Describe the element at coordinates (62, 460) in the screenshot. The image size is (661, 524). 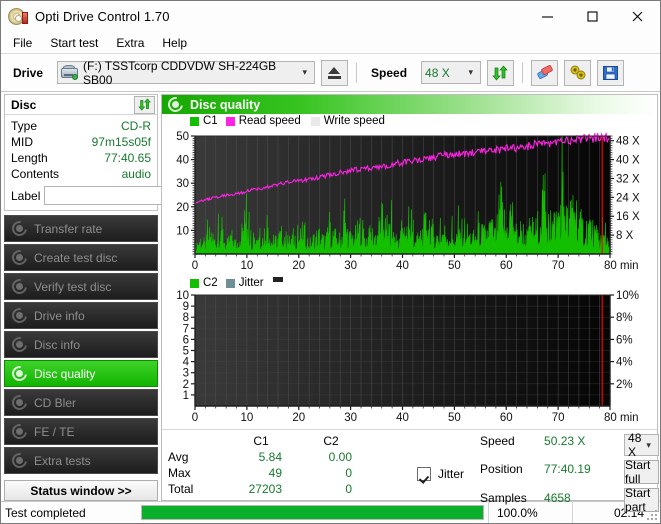
I see `sidebar-item-label: Extra tests` at that location.